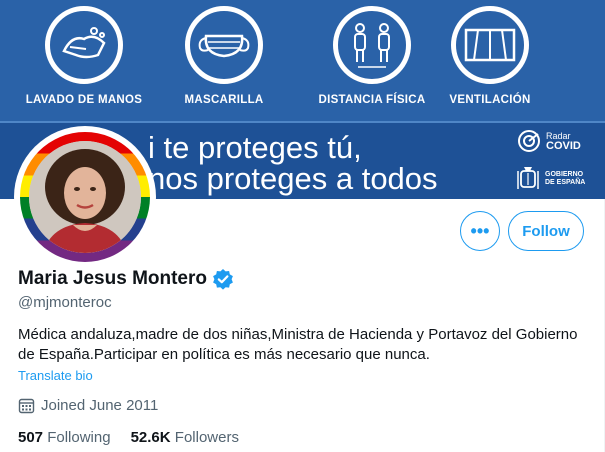 The image size is (605, 452). Describe the element at coordinates (79, 437) in the screenshot. I see `following-label: Following` at that location.